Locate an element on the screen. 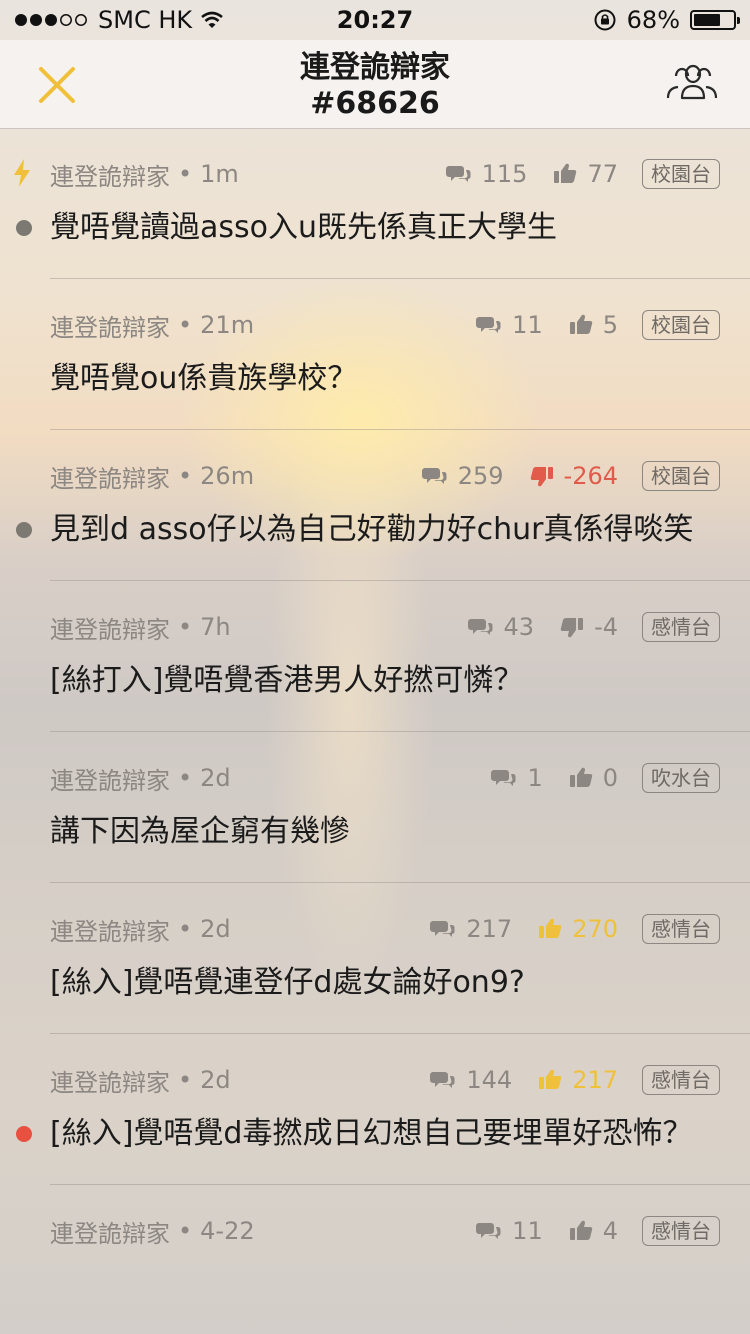 The width and height of the screenshot is (750, 1334). vote-count-value: 77 is located at coordinates (602, 174).